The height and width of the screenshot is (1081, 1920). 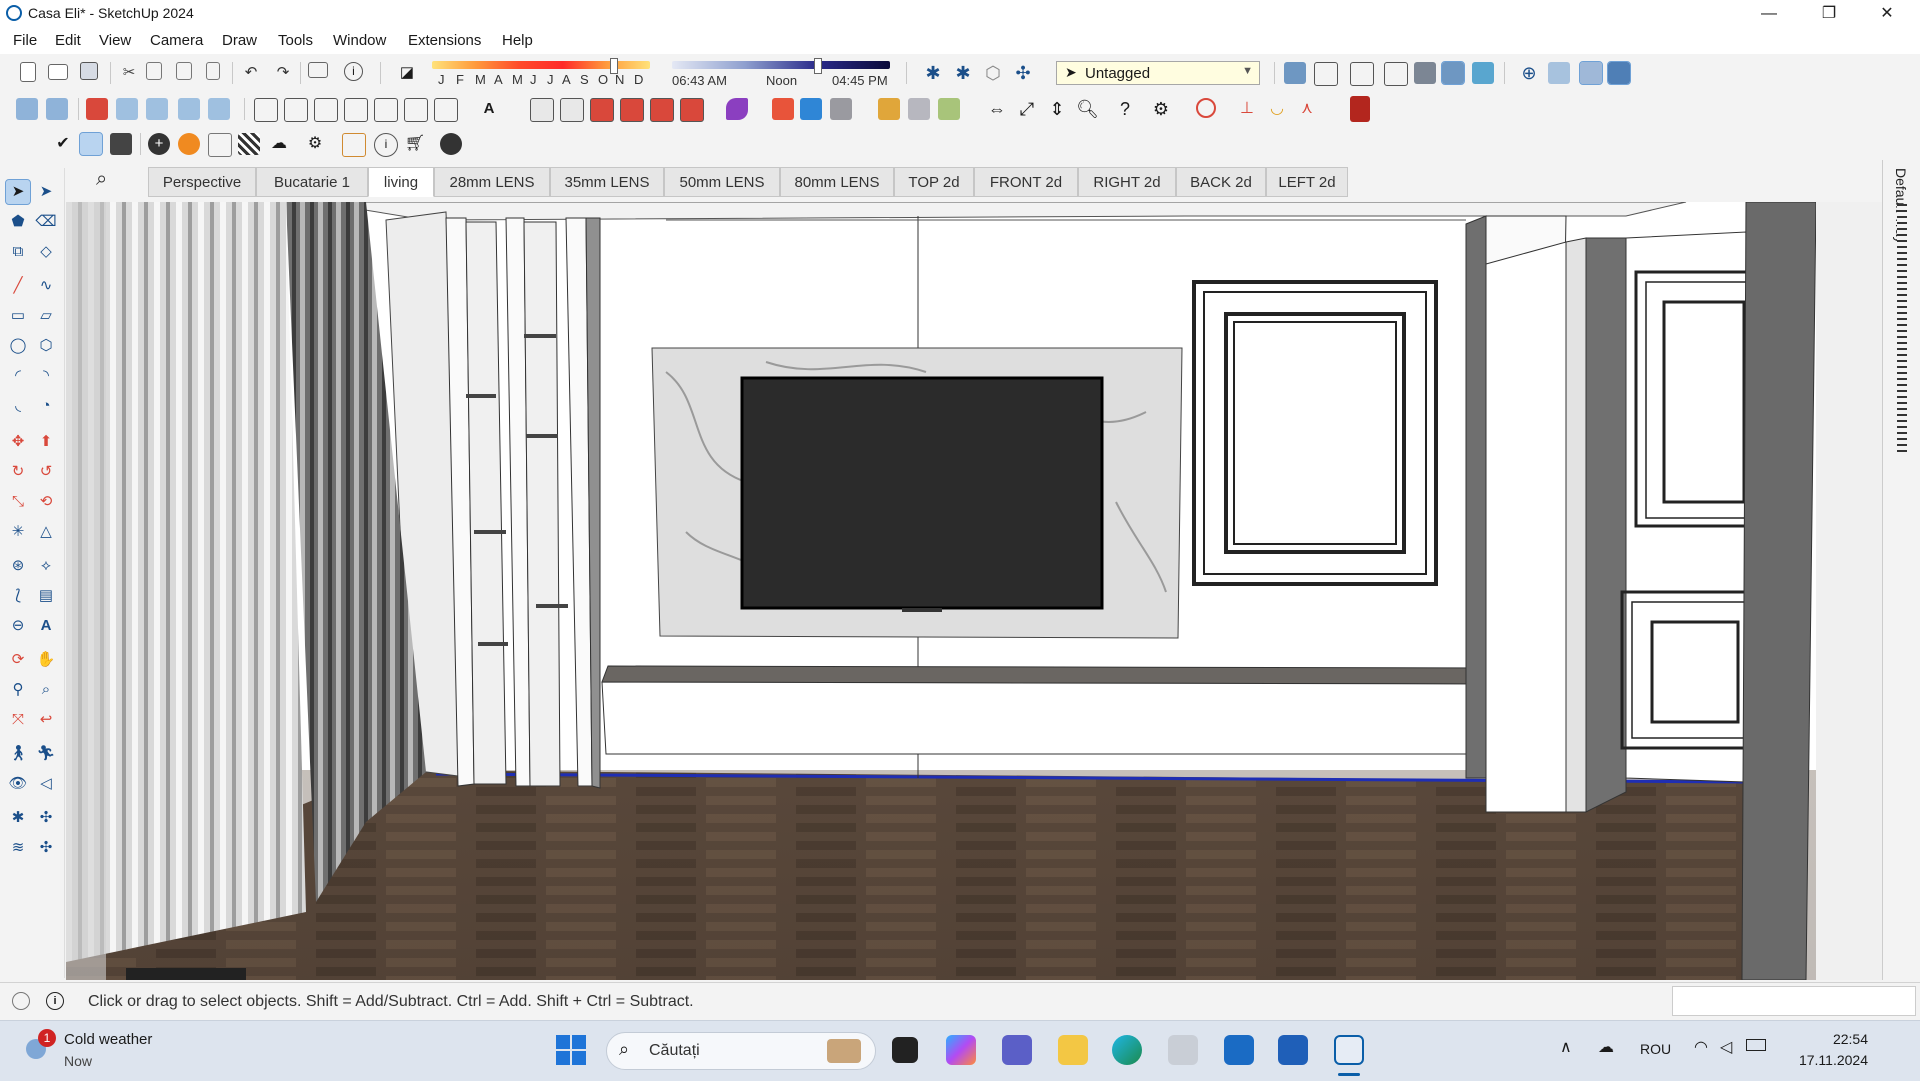 I want to click on onedrive-cloud-icon: ☁, so click(x=1606, y=1047).